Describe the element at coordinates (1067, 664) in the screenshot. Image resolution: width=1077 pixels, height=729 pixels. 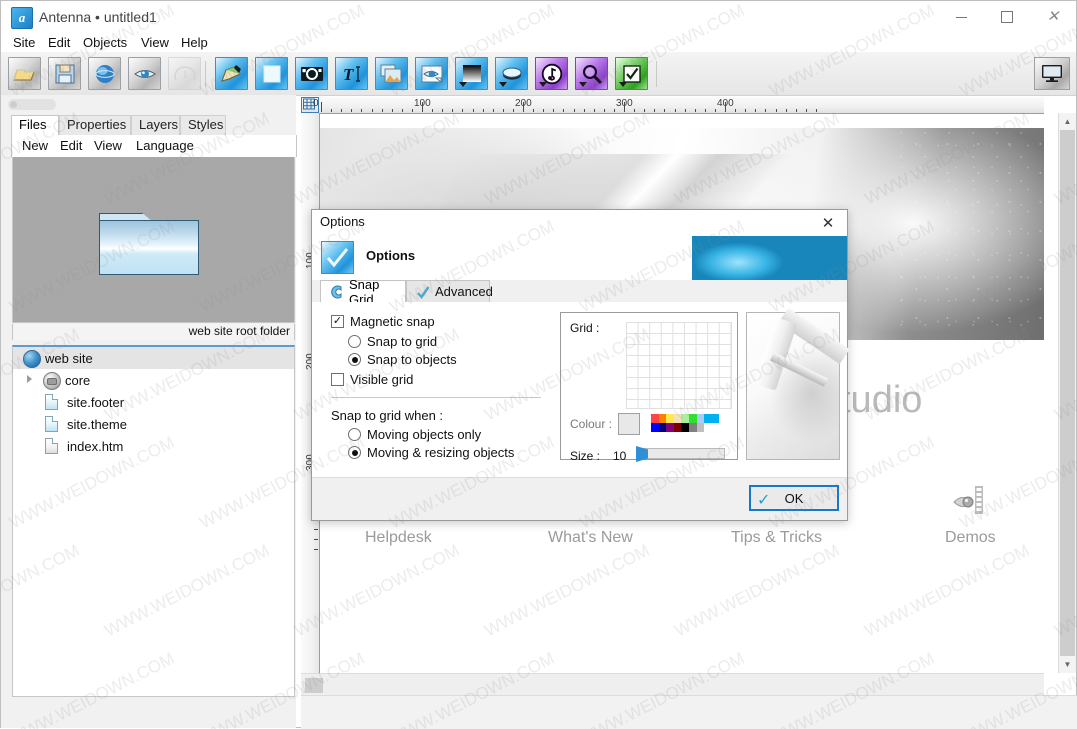
I see `scroll-down-button: ▼` at that location.